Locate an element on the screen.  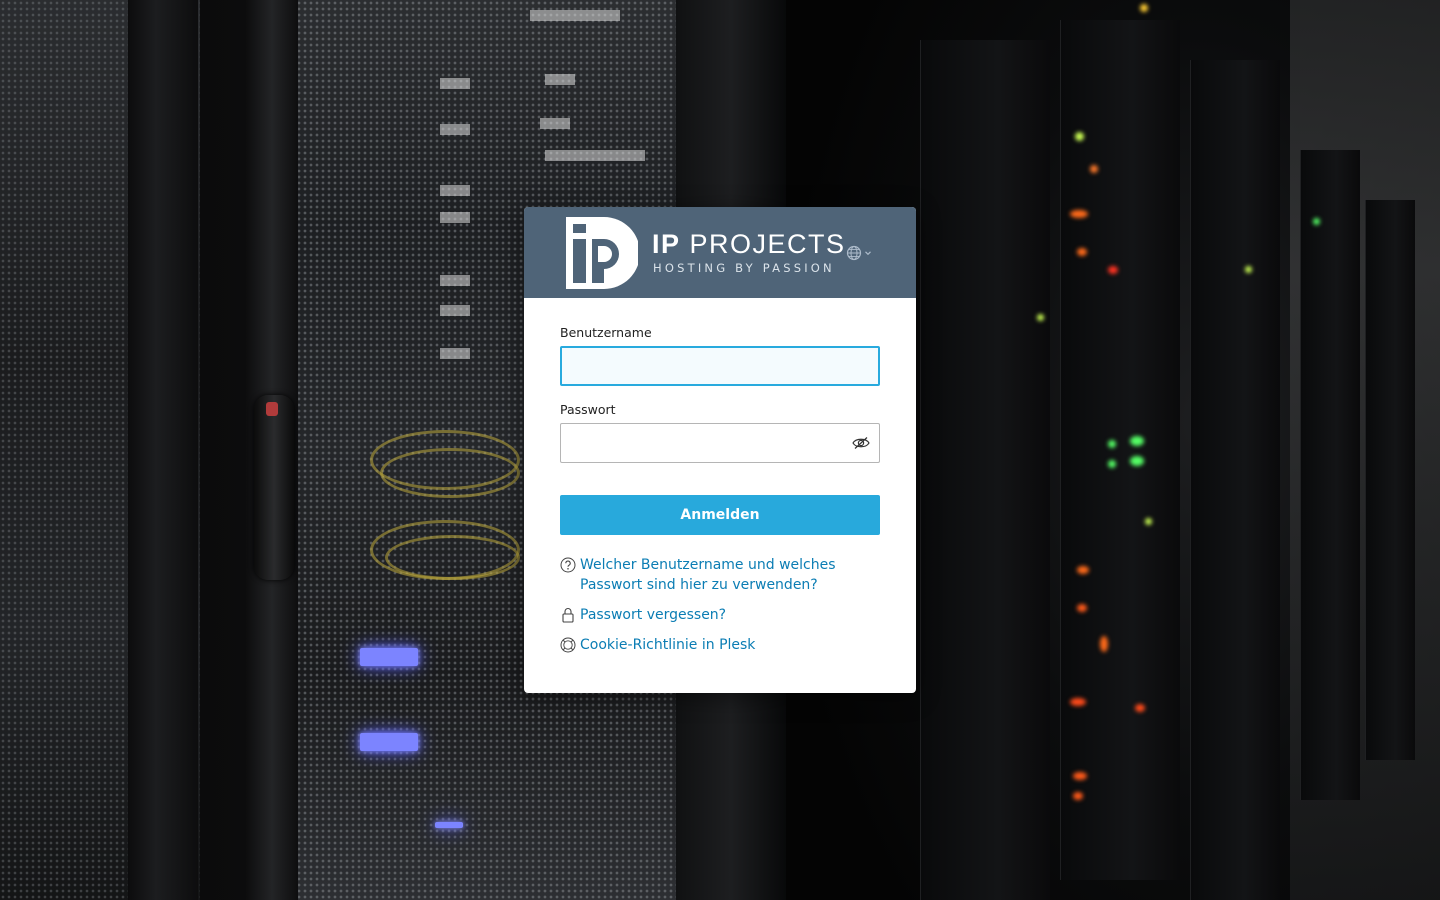
ipprojects-logo-icon is located at coordinates (602, 253).